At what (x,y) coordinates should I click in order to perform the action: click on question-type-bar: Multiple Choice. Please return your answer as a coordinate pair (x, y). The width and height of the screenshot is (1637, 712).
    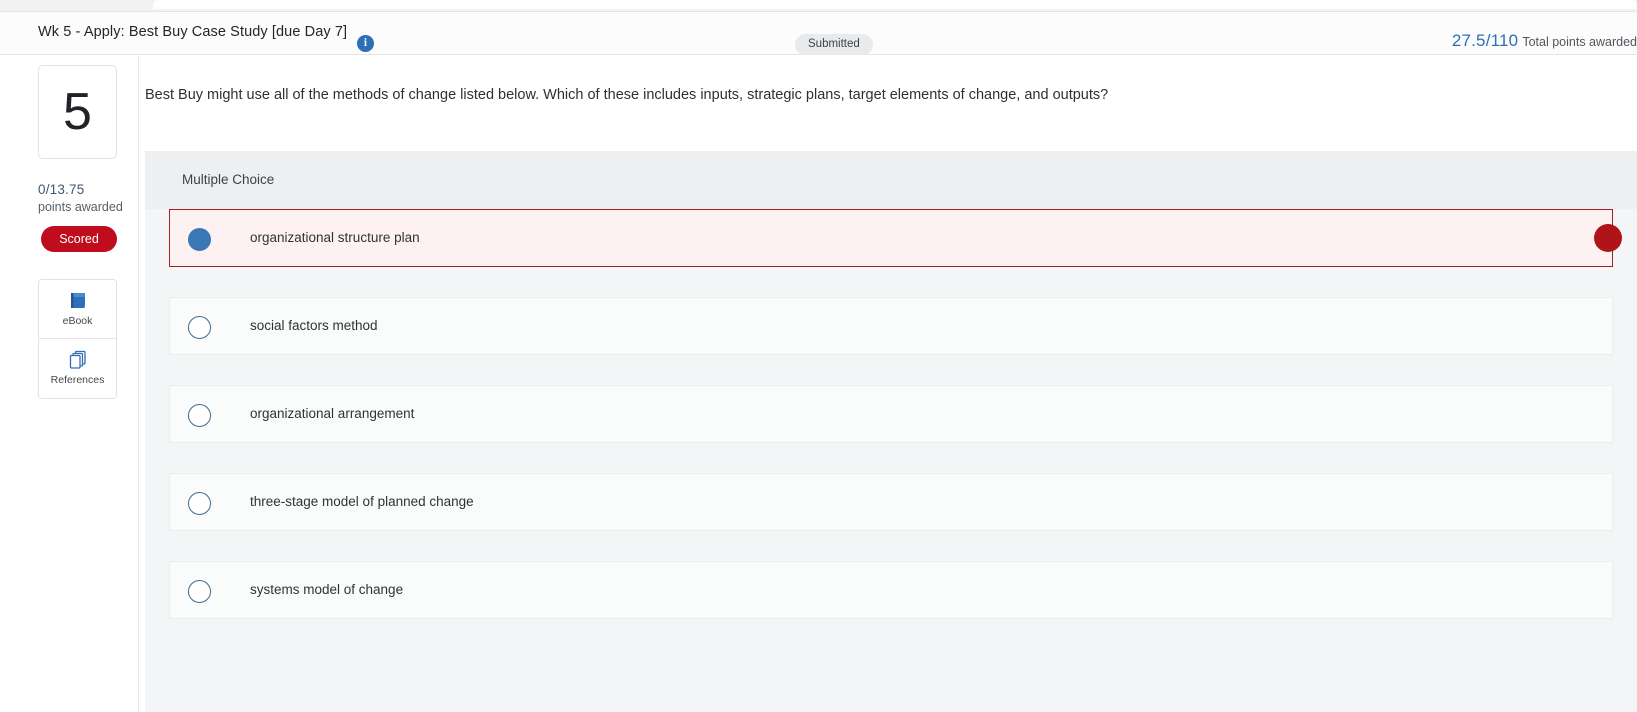
    Looking at the image, I should click on (891, 180).